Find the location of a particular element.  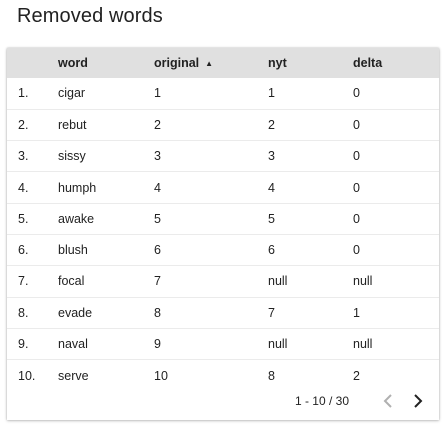

column-header-delta: delta is located at coordinates (396, 63).